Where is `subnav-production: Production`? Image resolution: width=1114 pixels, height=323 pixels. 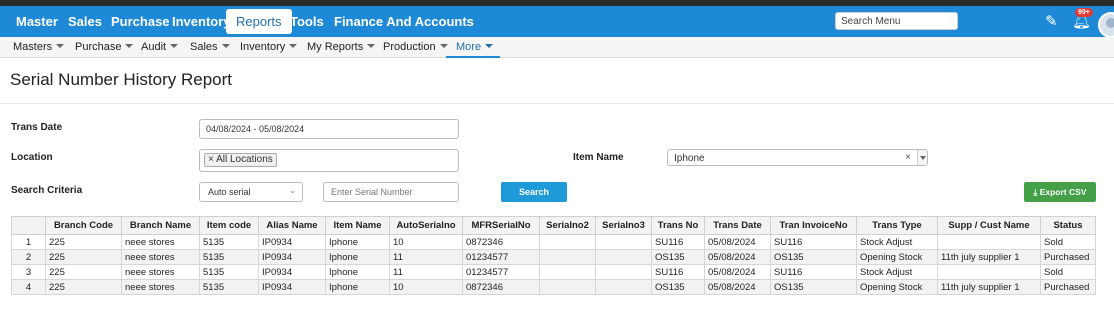
subnav-production: Production is located at coordinates (415, 47).